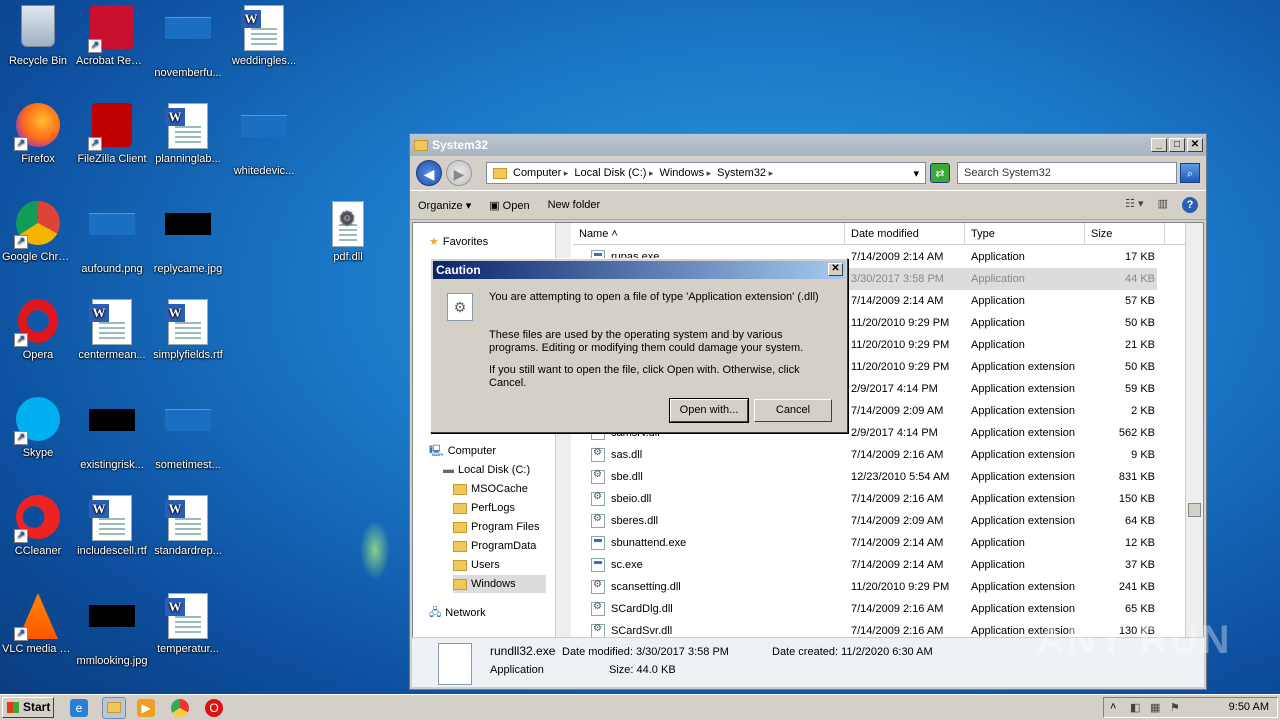 This screenshot has height=720, width=1280. I want to click on desktop-icon: ↗ Firefox, so click(38, 134).